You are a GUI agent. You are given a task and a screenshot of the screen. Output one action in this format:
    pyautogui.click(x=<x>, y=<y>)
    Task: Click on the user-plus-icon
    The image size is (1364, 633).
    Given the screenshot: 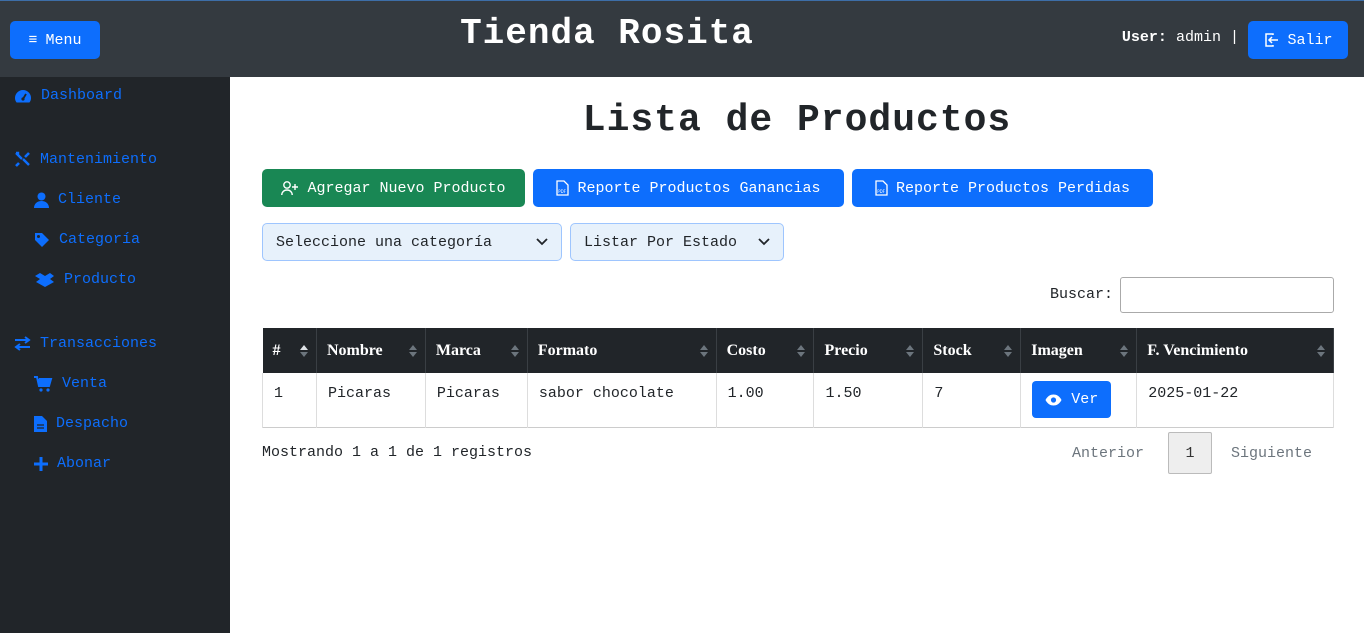 What is the action you would take?
    pyautogui.click(x=290, y=187)
    